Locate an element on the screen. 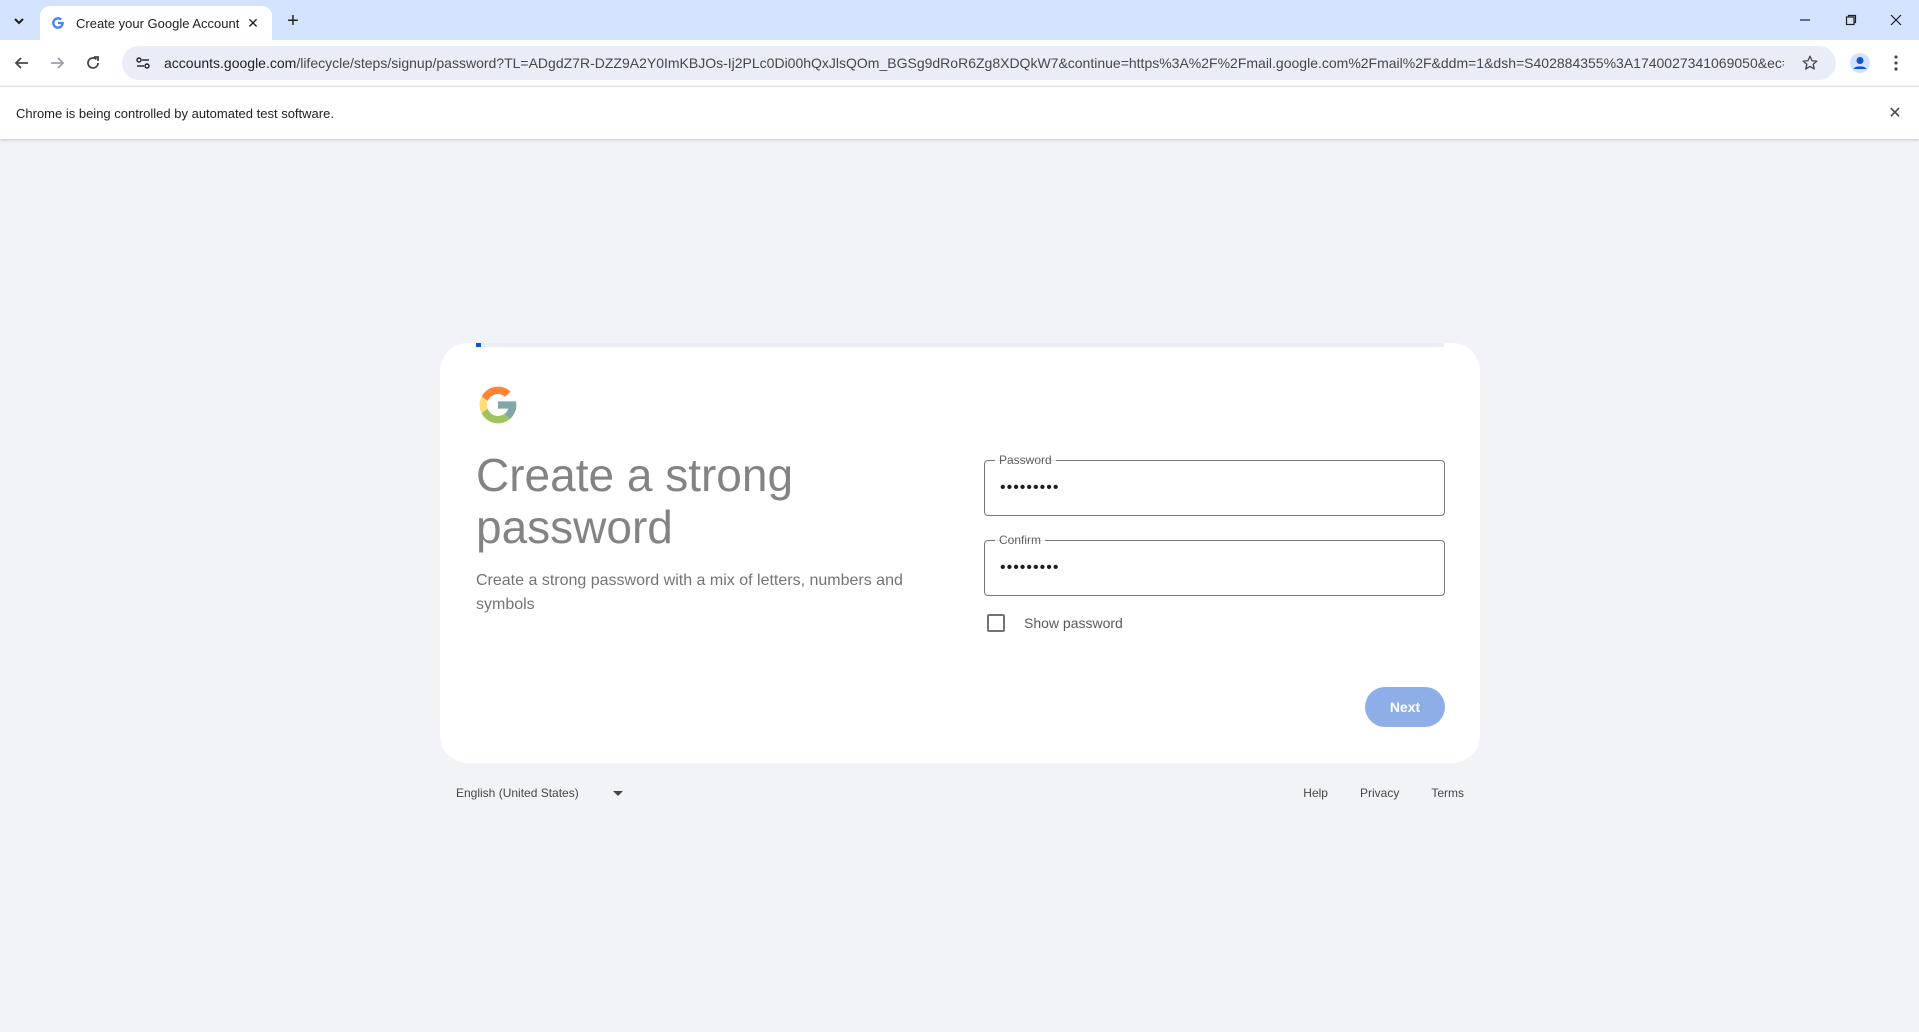 The image size is (1919, 1032). close-icon is located at coordinates (1896, 20).